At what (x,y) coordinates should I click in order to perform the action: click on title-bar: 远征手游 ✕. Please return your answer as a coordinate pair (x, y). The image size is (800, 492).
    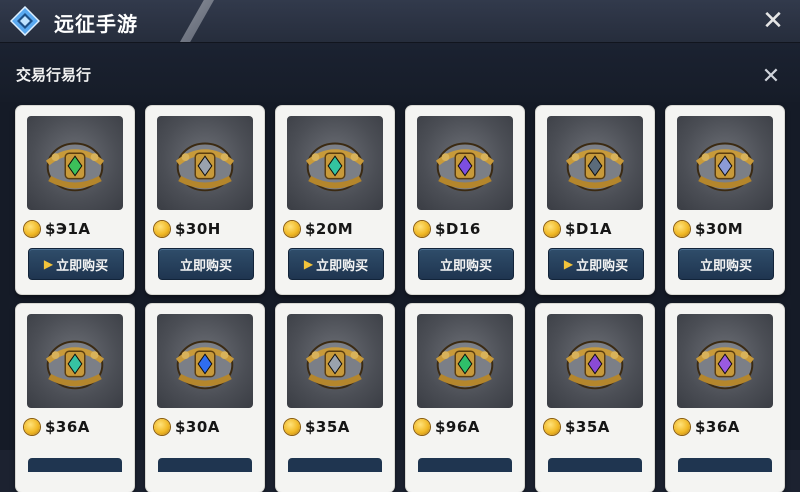
    Looking at the image, I should click on (400, 21).